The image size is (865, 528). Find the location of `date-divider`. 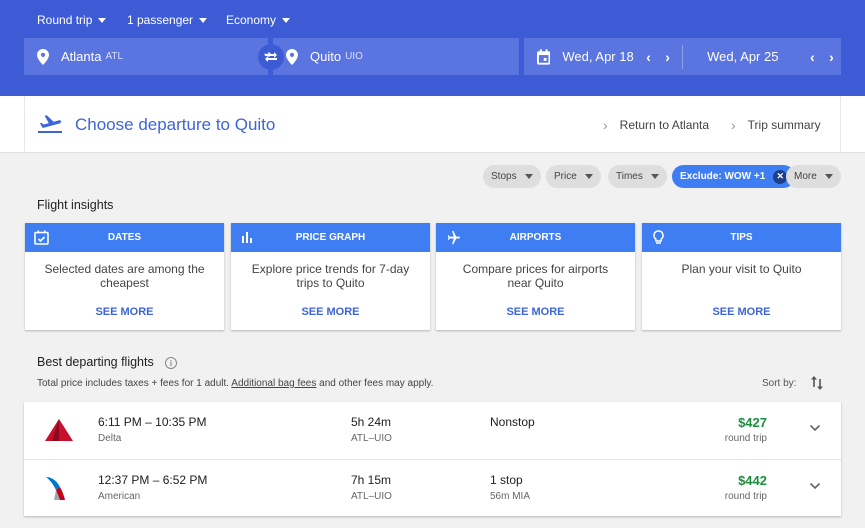

date-divider is located at coordinates (682, 57).